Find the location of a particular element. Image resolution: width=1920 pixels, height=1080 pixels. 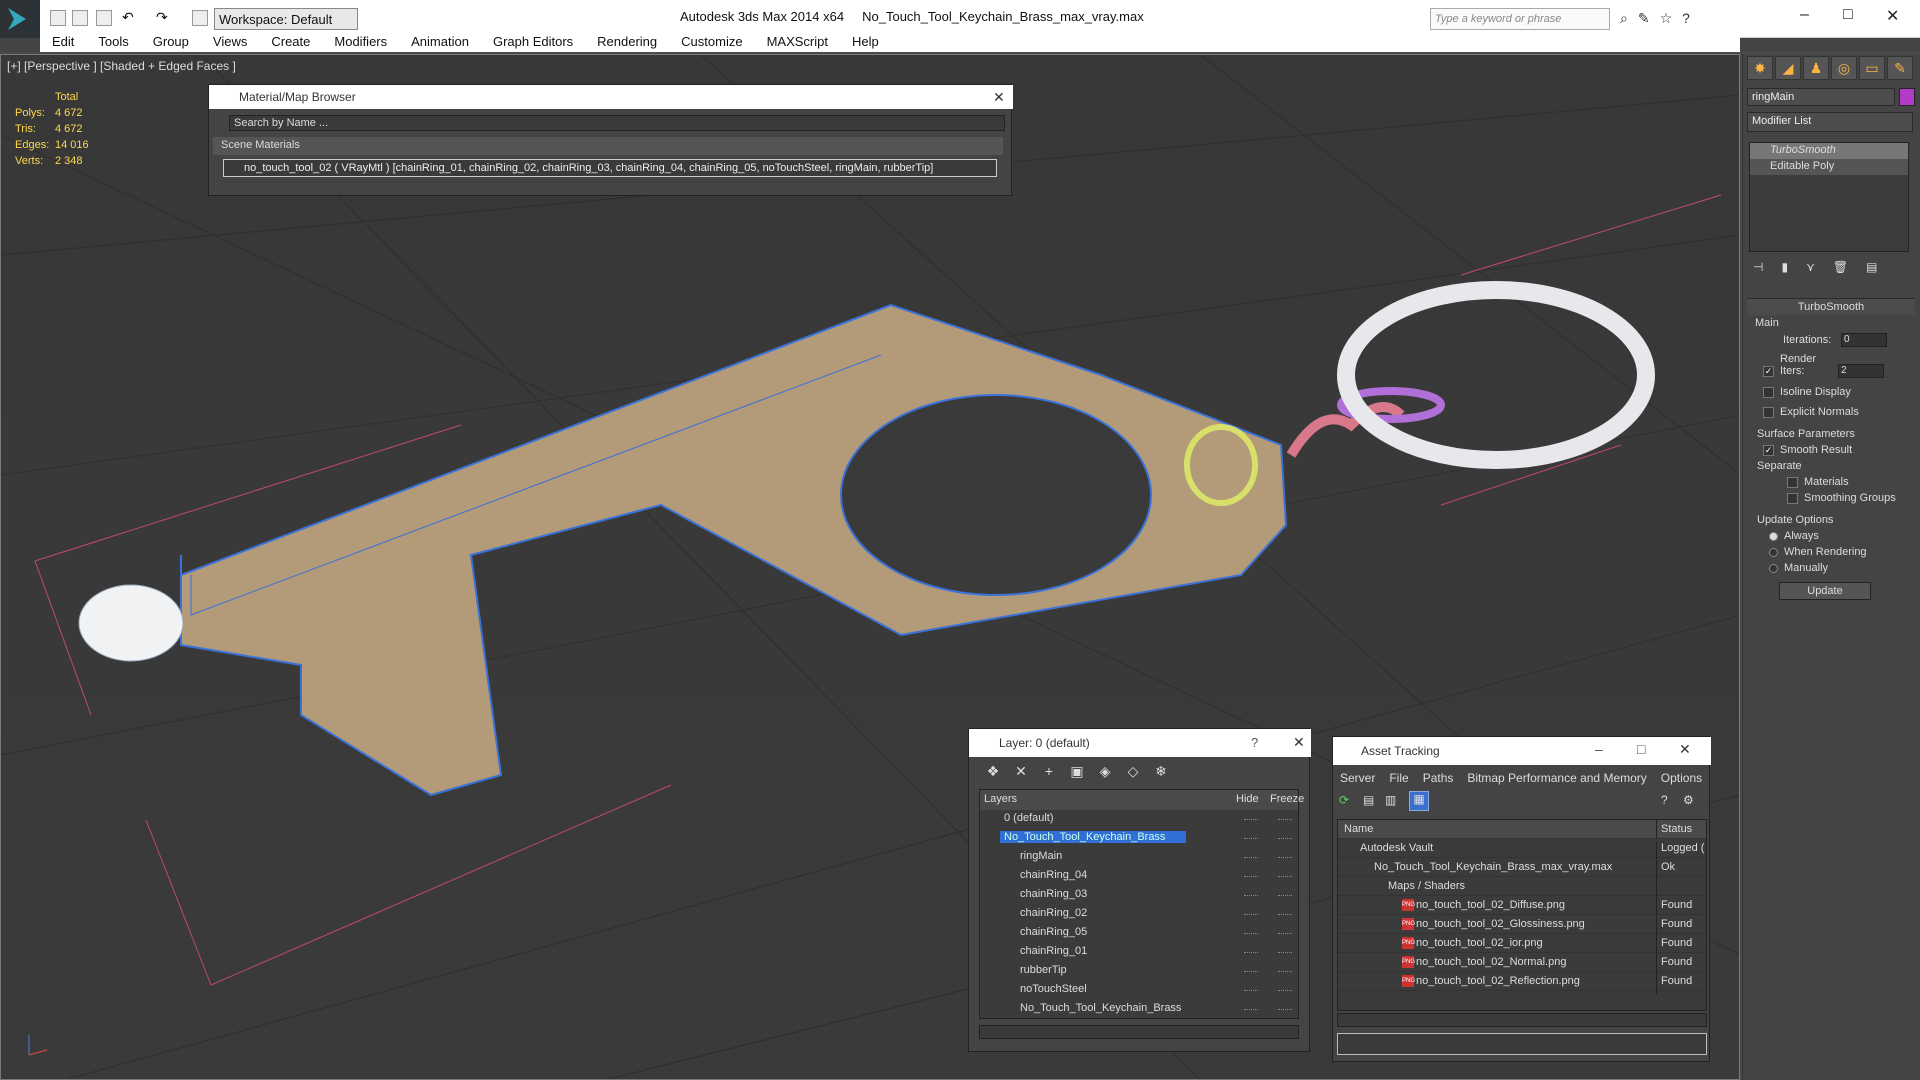

make-unique-icon: ⋎ is located at coordinates (1810, 268).